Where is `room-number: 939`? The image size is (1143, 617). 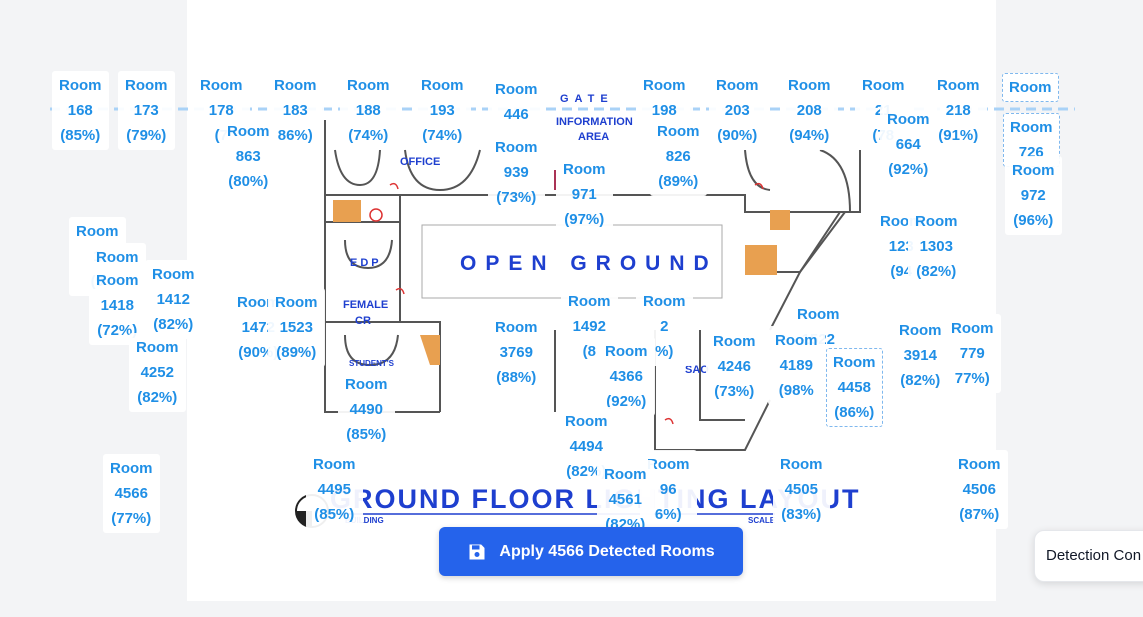
room-number: 939 is located at coordinates (516, 172).